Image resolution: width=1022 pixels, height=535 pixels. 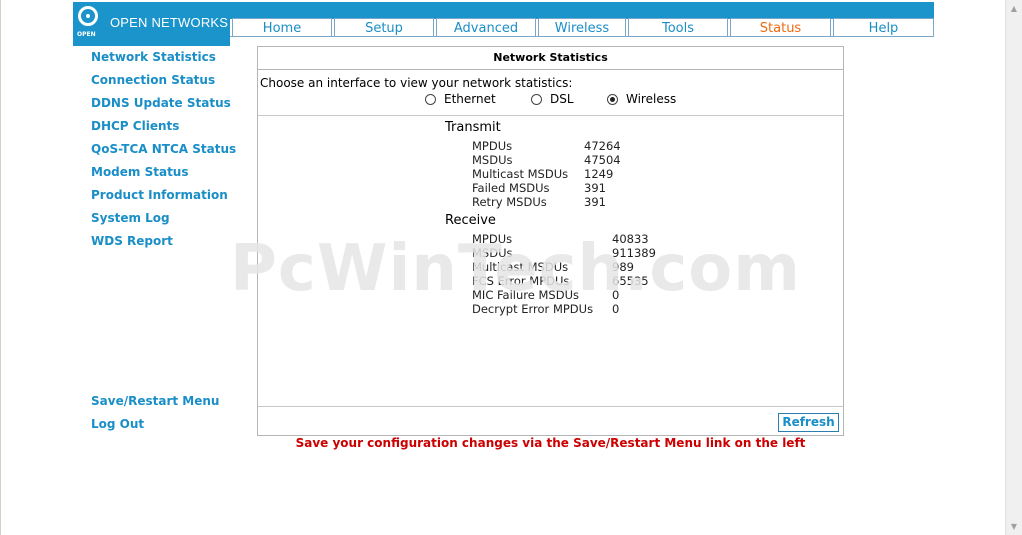 I want to click on sidebar-item-connection-status: Connection Status, so click(x=153, y=80).